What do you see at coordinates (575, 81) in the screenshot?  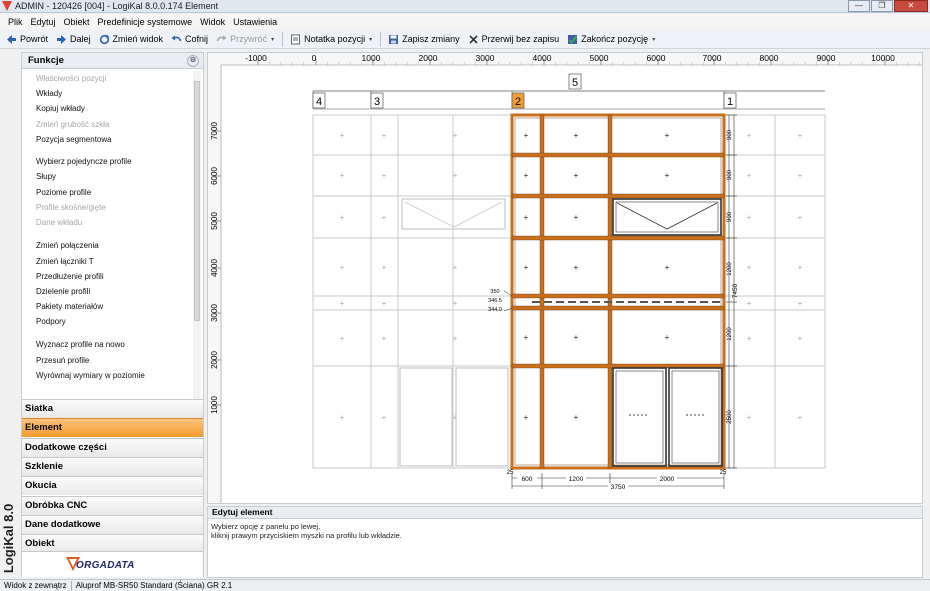 I see `segment-5: 5` at bounding box center [575, 81].